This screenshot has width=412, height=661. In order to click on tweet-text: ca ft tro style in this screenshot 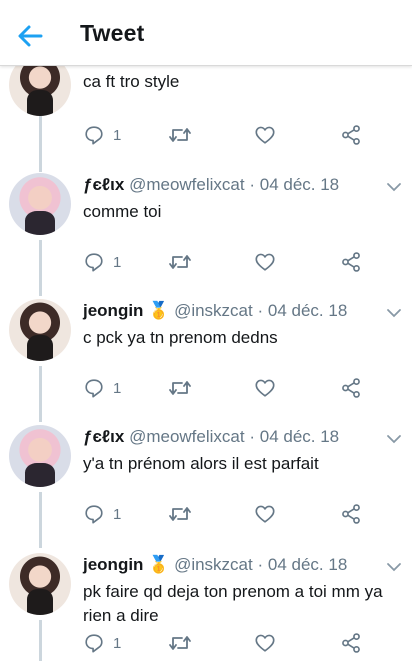, I will do `click(131, 81)`.